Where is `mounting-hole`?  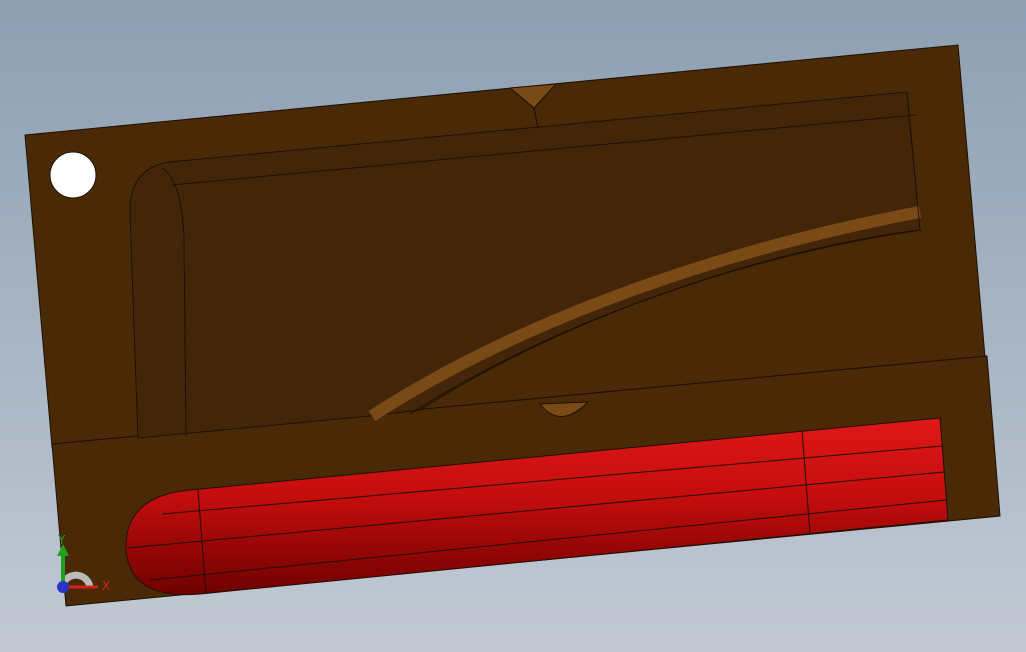 mounting-hole is located at coordinates (73, 175).